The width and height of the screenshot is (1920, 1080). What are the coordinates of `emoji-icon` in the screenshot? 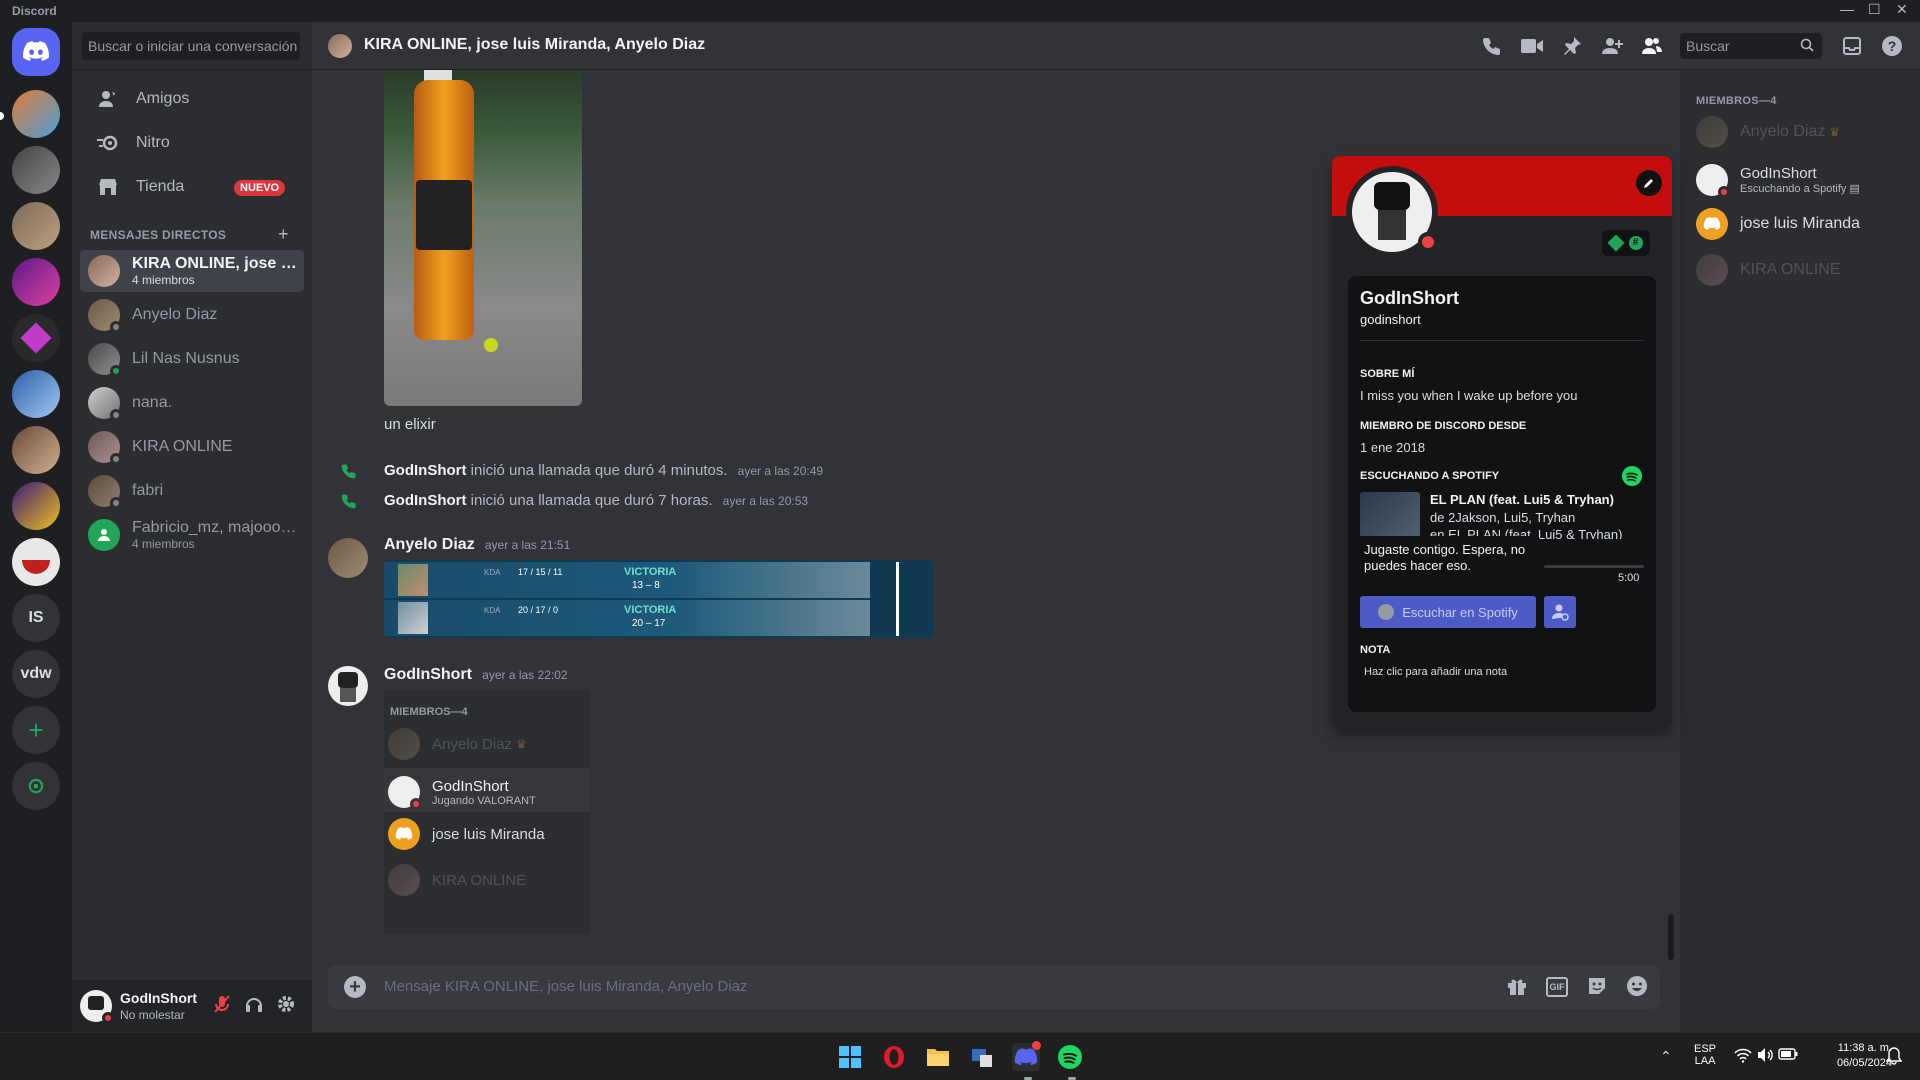 It's located at (1638, 987).